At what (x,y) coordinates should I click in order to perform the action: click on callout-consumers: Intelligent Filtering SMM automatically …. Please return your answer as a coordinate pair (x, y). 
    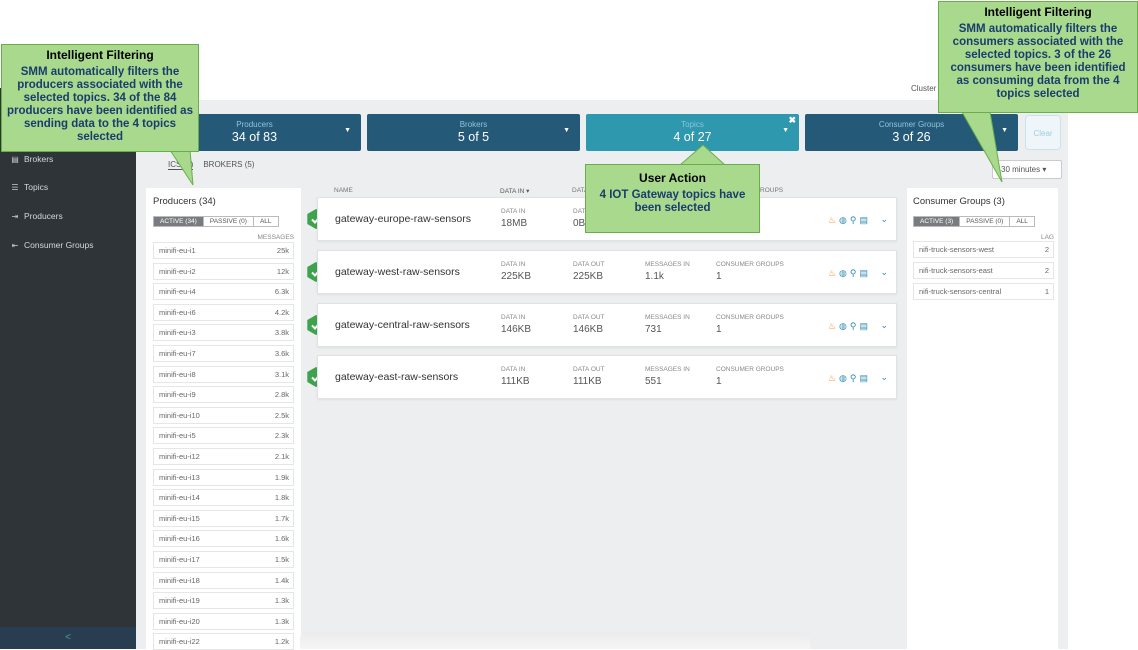
    Looking at the image, I should click on (1038, 57).